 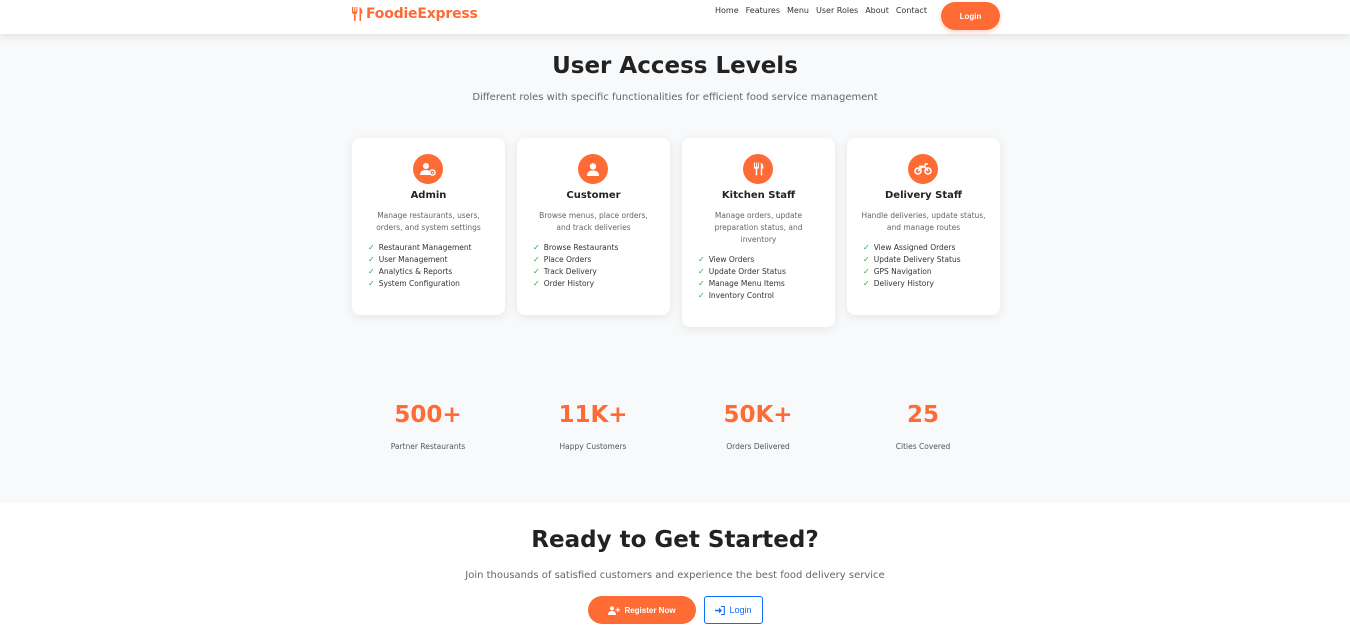 What do you see at coordinates (593, 446) in the screenshot?
I see `stat-label-customers: Happy Customers` at bounding box center [593, 446].